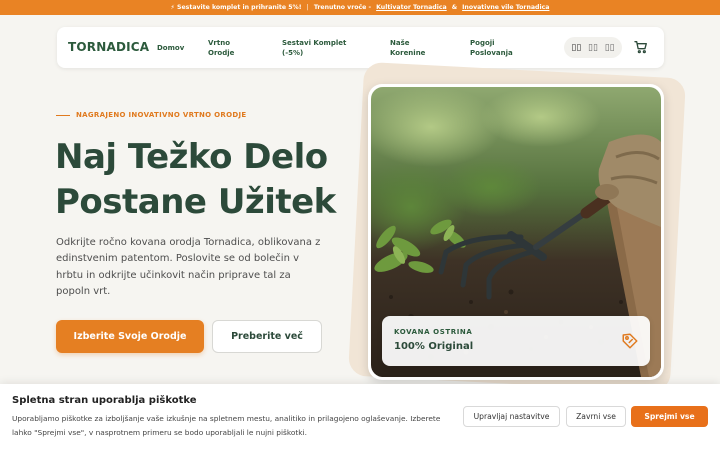 This screenshot has height=450, width=720. Describe the element at coordinates (267, 336) in the screenshot. I see `read-more-button: Preberite več` at that location.